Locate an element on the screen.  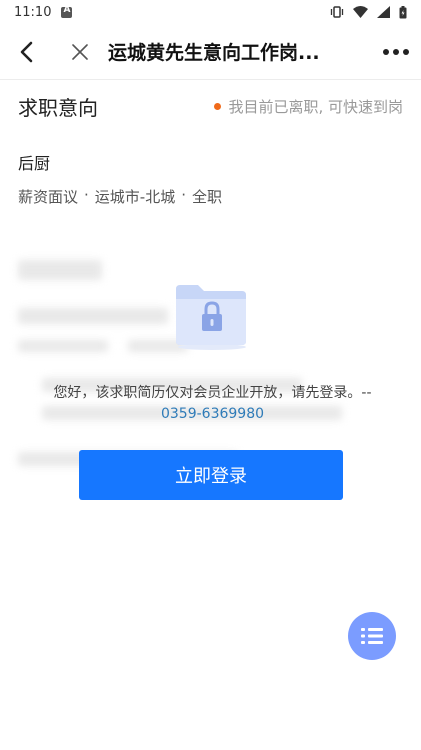
wifi-icon is located at coordinates (360, 12).